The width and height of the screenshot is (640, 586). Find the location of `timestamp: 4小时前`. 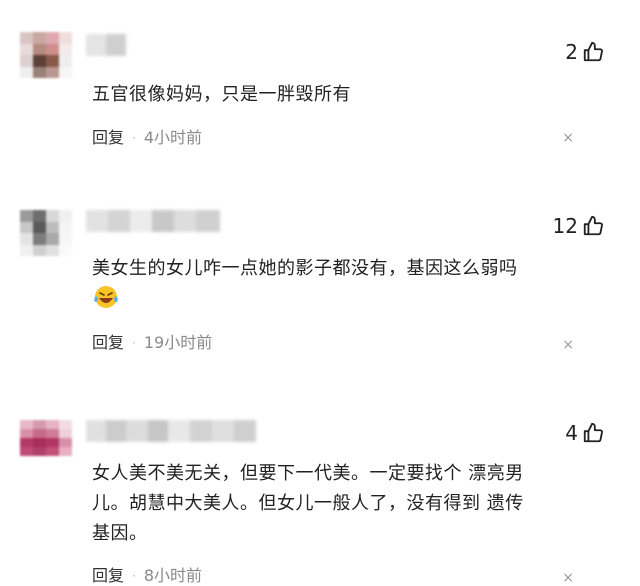

timestamp: 4小时前 is located at coordinates (173, 137).